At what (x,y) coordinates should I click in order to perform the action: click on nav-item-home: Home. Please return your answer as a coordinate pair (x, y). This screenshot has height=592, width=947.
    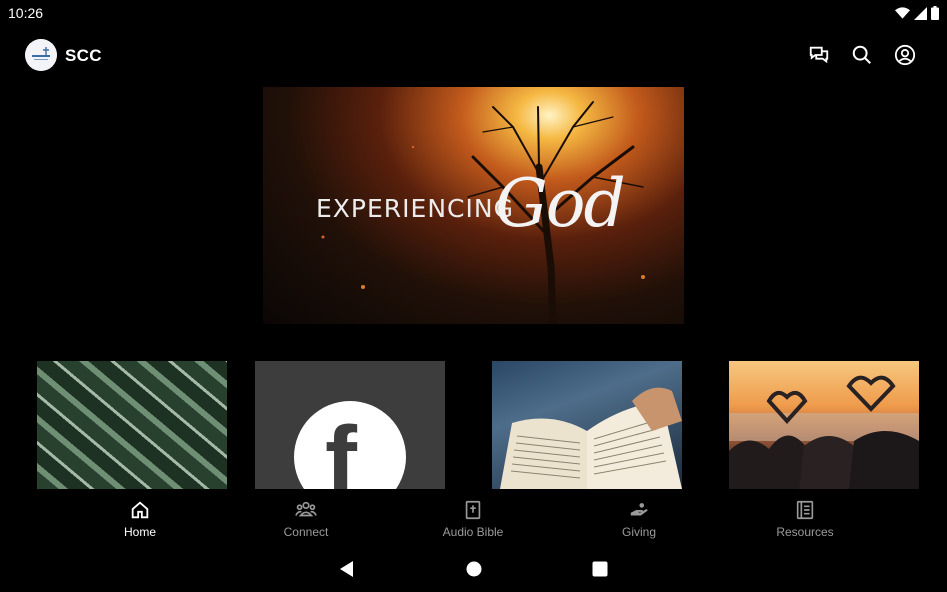
    Looking at the image, I should click on (140, 516).